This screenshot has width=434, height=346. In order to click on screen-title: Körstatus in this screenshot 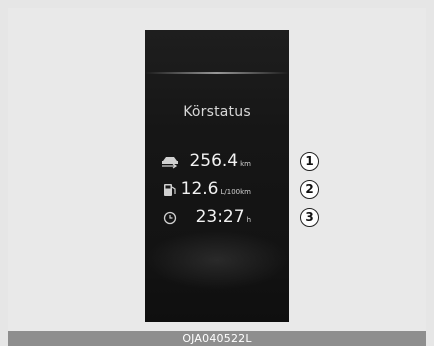, I will do `click(217, 112)`.